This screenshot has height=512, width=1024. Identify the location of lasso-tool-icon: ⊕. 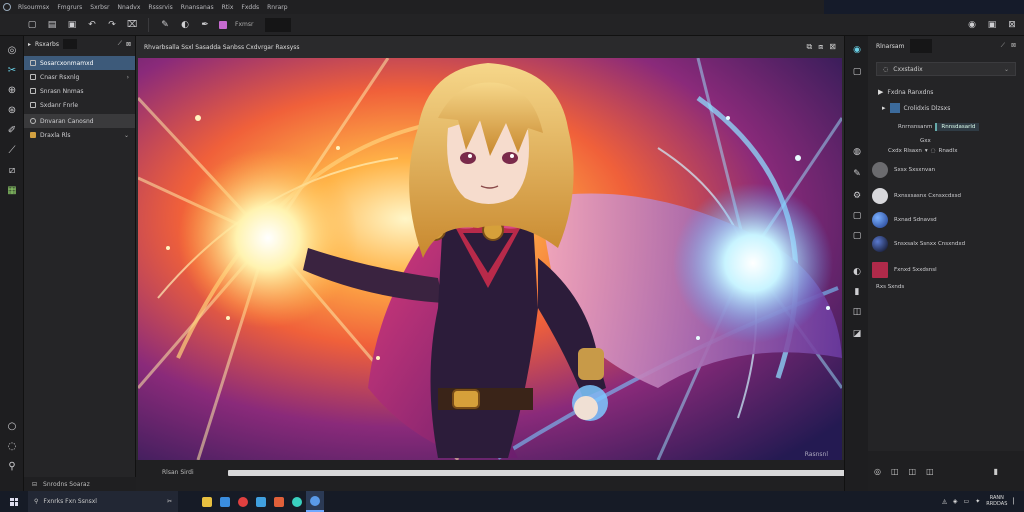
(12, 90).